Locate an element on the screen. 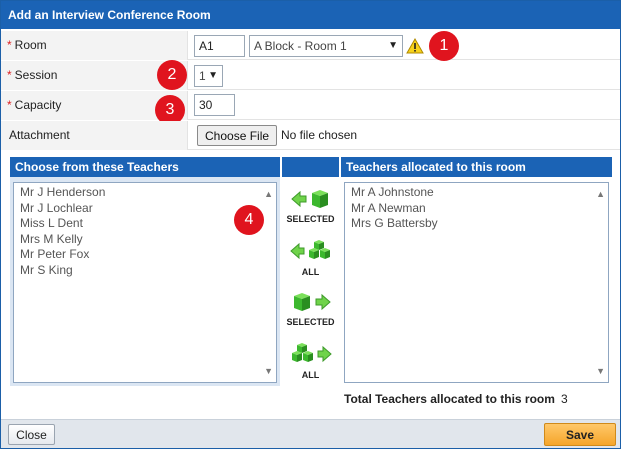 The image size is (621, 449). allocated-teacher-item: Mrs G Battersby is located at coordinates (476, 224).